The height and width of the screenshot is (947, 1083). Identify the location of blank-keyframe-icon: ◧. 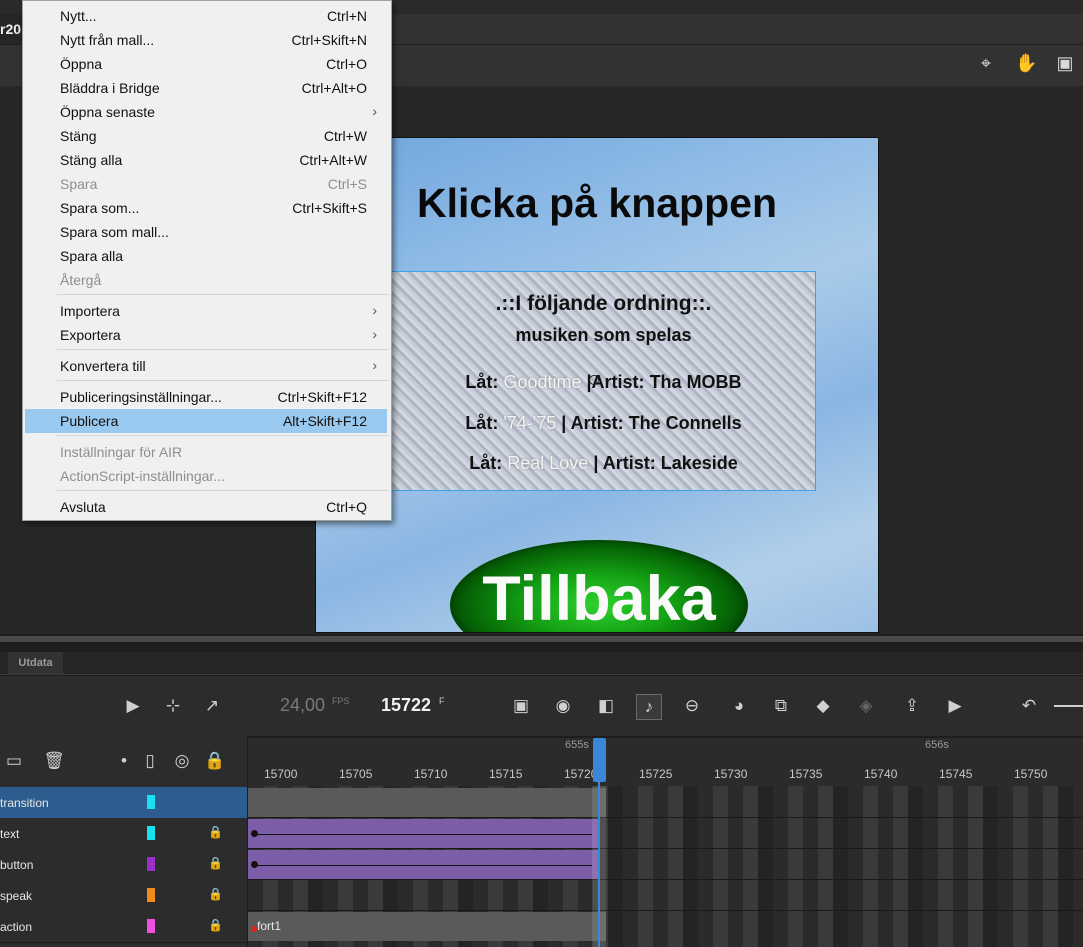
(606, 706).